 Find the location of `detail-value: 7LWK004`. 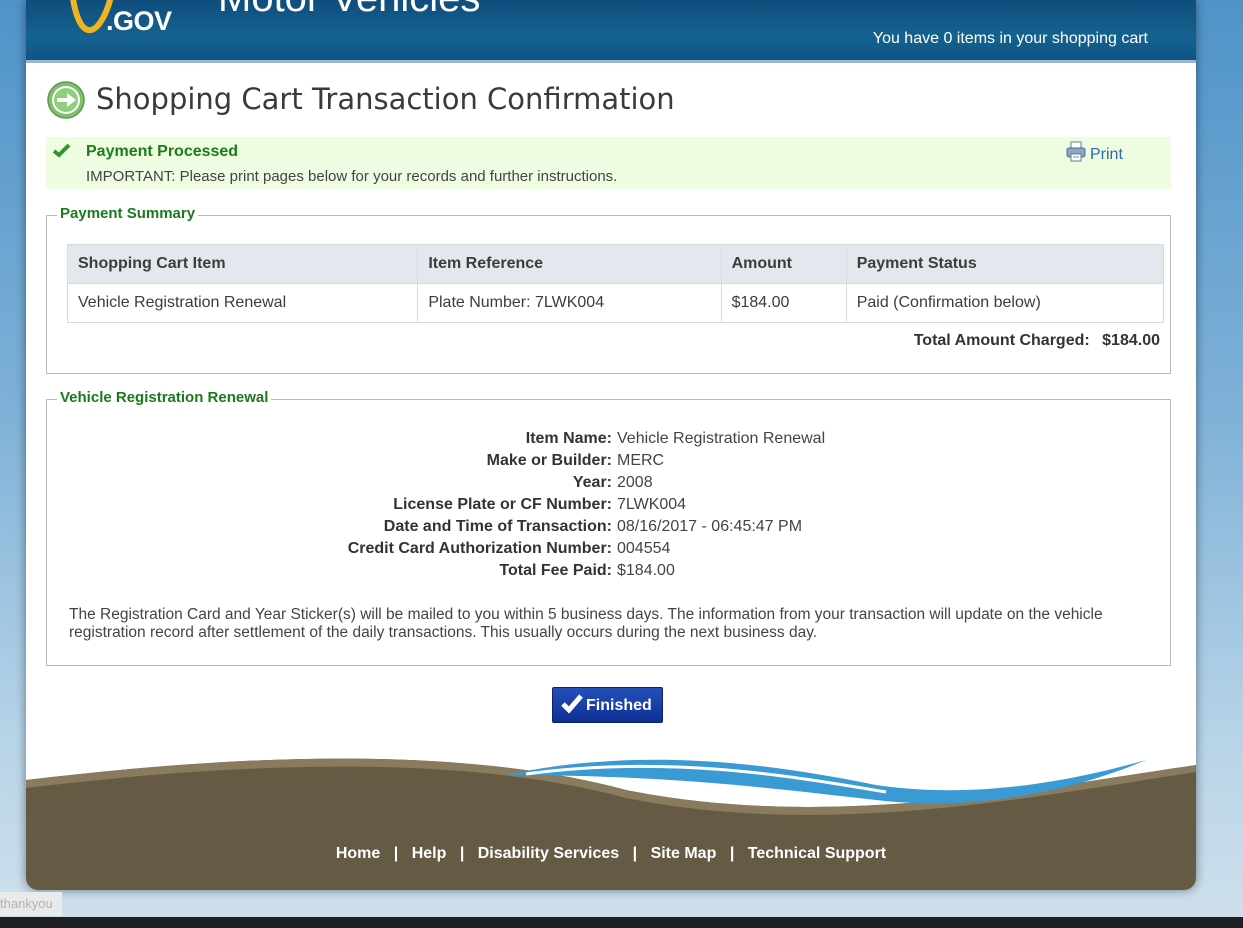

detail-value: 7LWK004 is located at coordinates (652, 504).